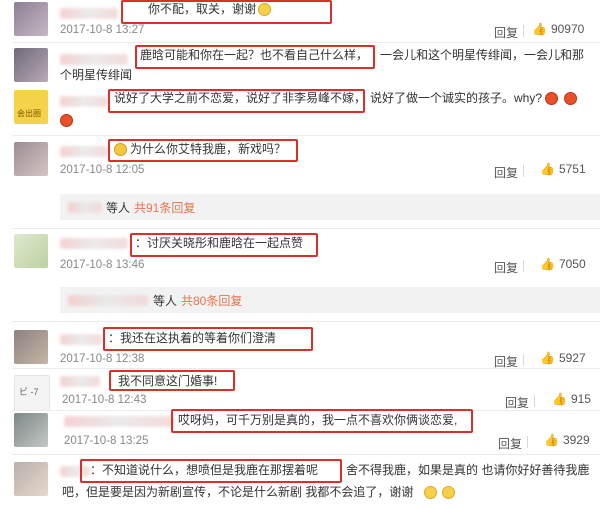 This screenshot has height=508, width=600. I want to click on like-count: 3929, so click(576, 440).